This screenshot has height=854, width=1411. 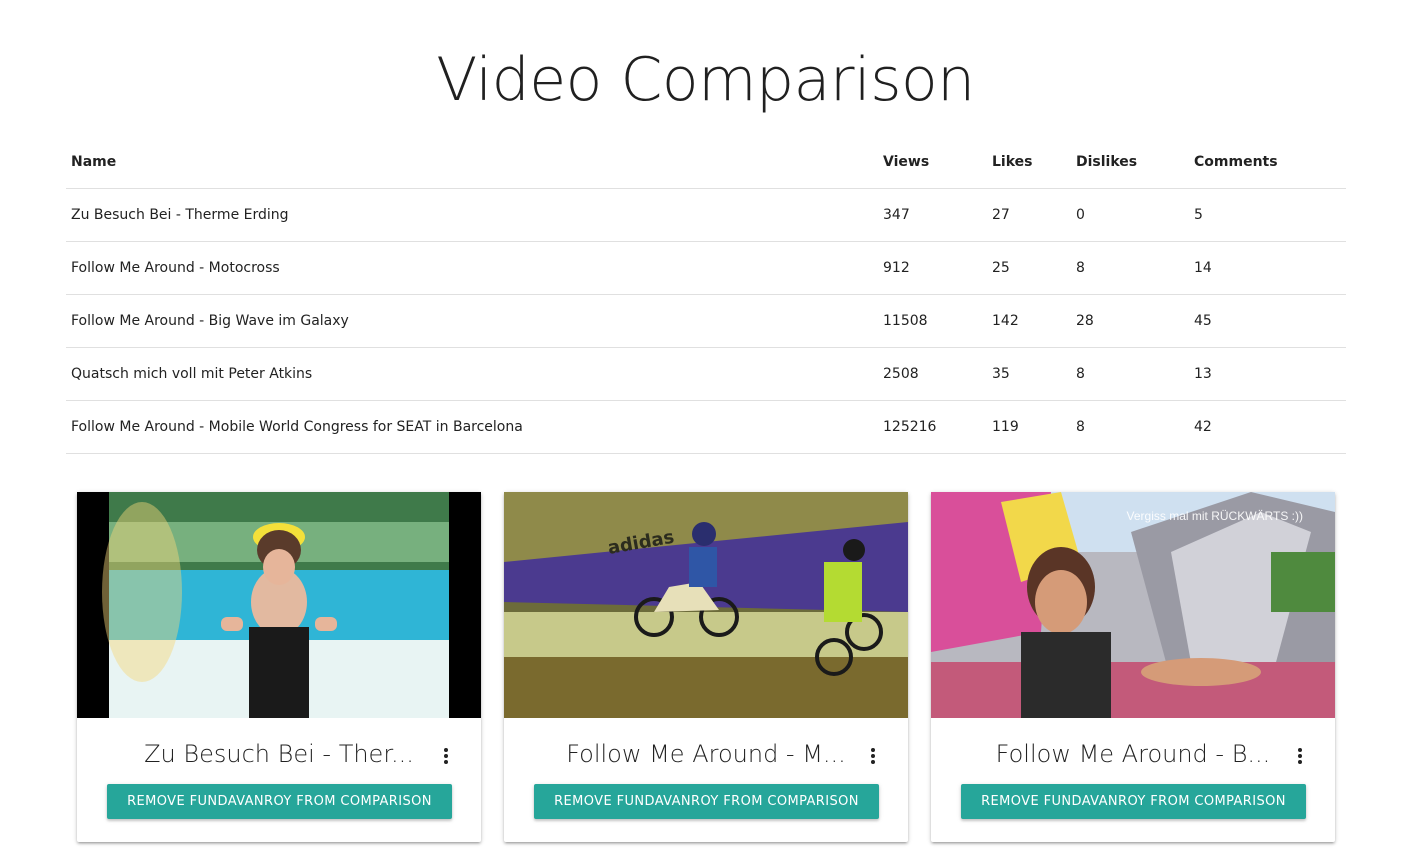 I want to click on video-thumbnail: adidas, so click(x=706, y=605).